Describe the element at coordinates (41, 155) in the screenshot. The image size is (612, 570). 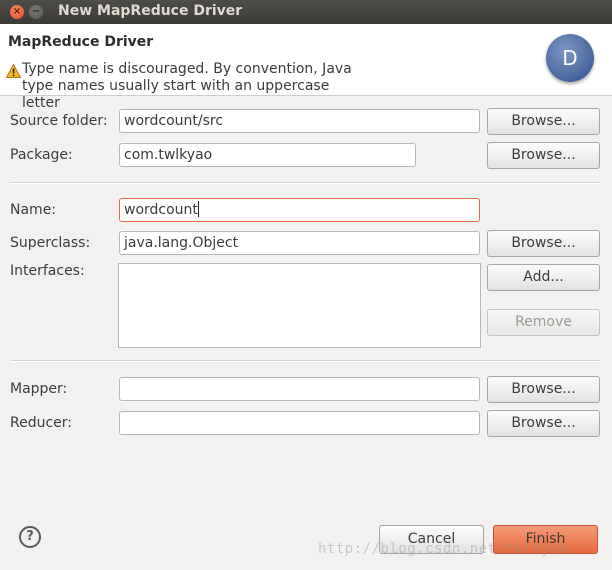
I see `package-label: Package:` at that location.